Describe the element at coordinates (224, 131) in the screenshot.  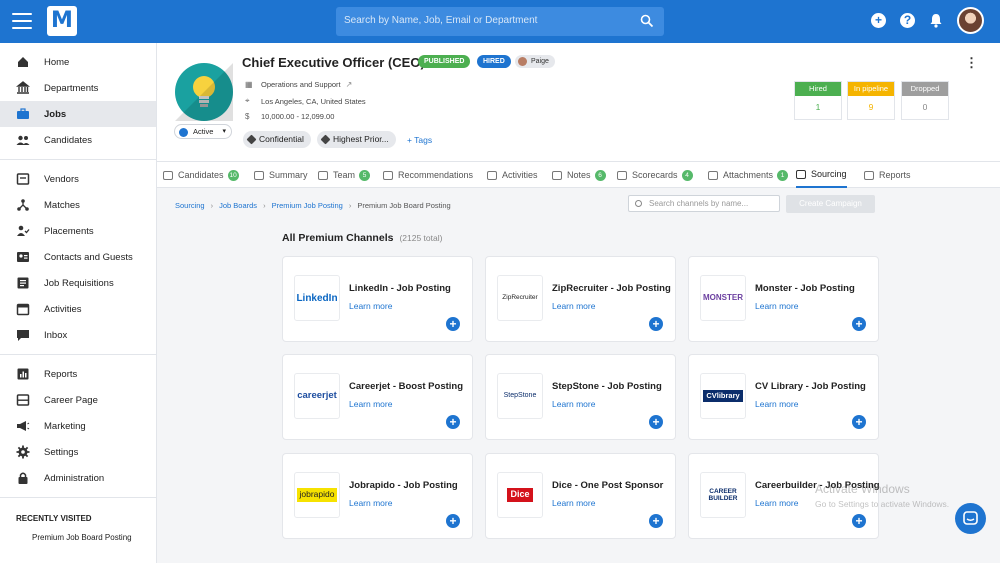
I see `chevron-down-icon: ▾` at that location.